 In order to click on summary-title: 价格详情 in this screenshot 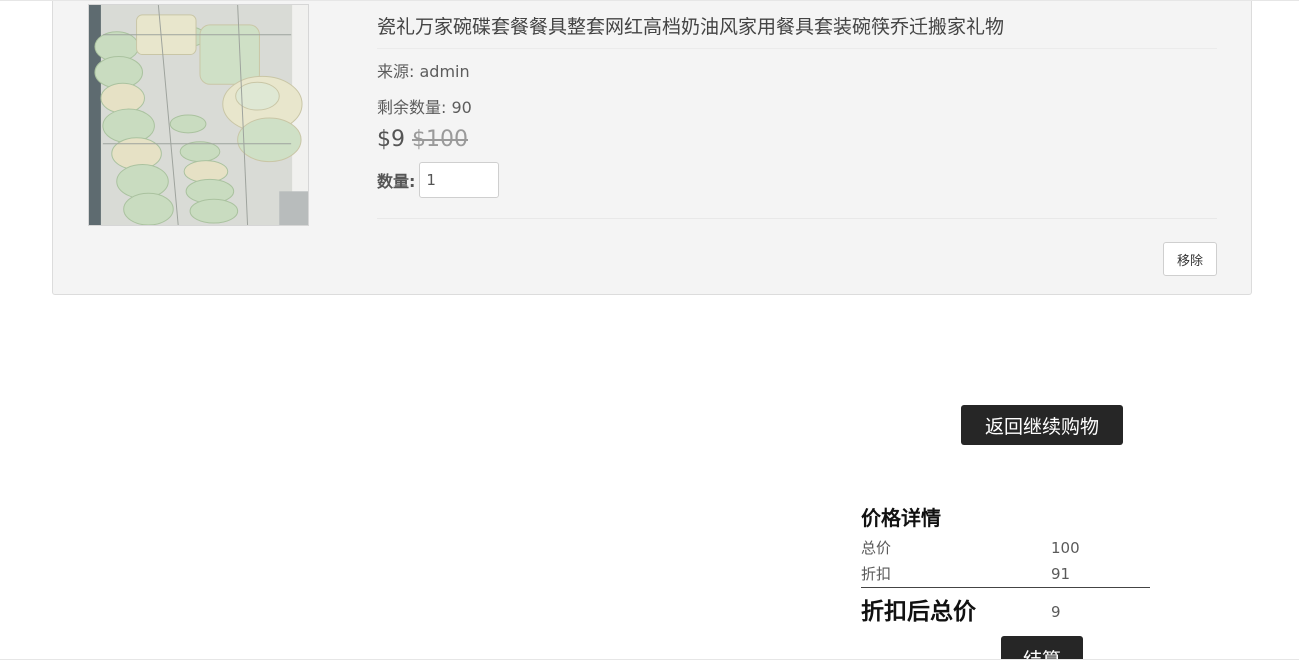, I will do `click(901, 518)`.